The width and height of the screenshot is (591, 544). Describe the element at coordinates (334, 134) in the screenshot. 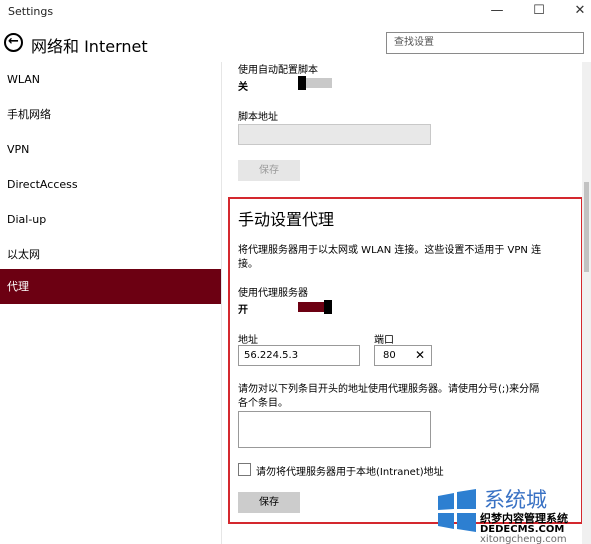

I see `script-address-field` at that location.